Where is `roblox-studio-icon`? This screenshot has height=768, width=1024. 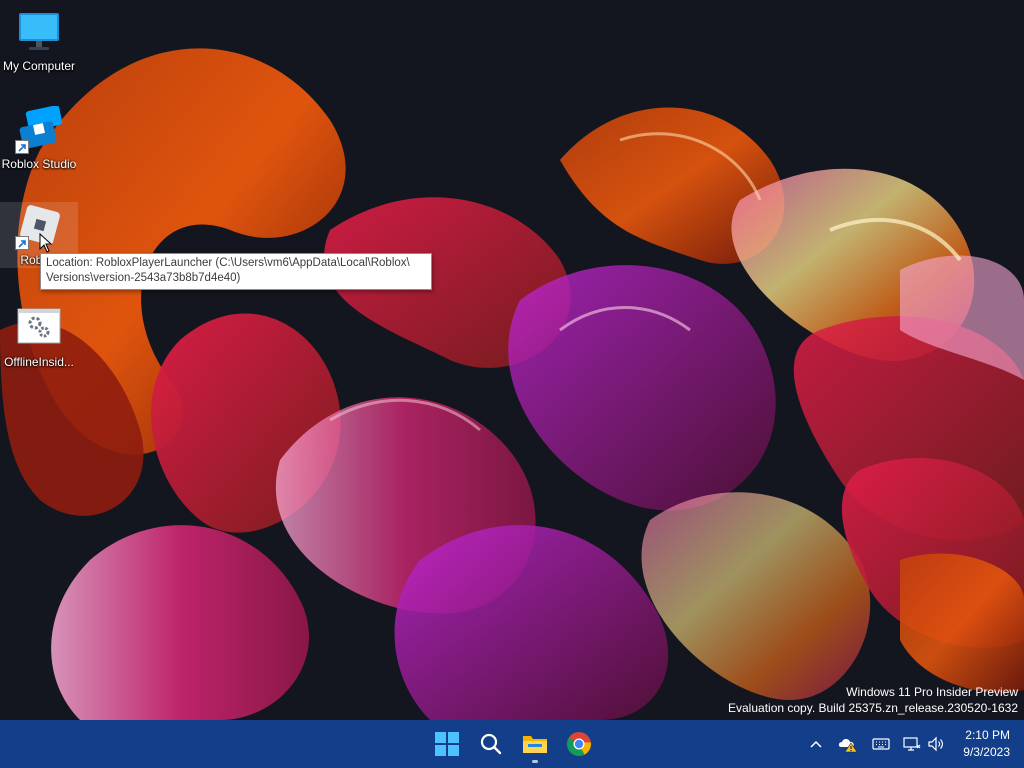
roblox-studio-icon is located at coordinates (39, 129).